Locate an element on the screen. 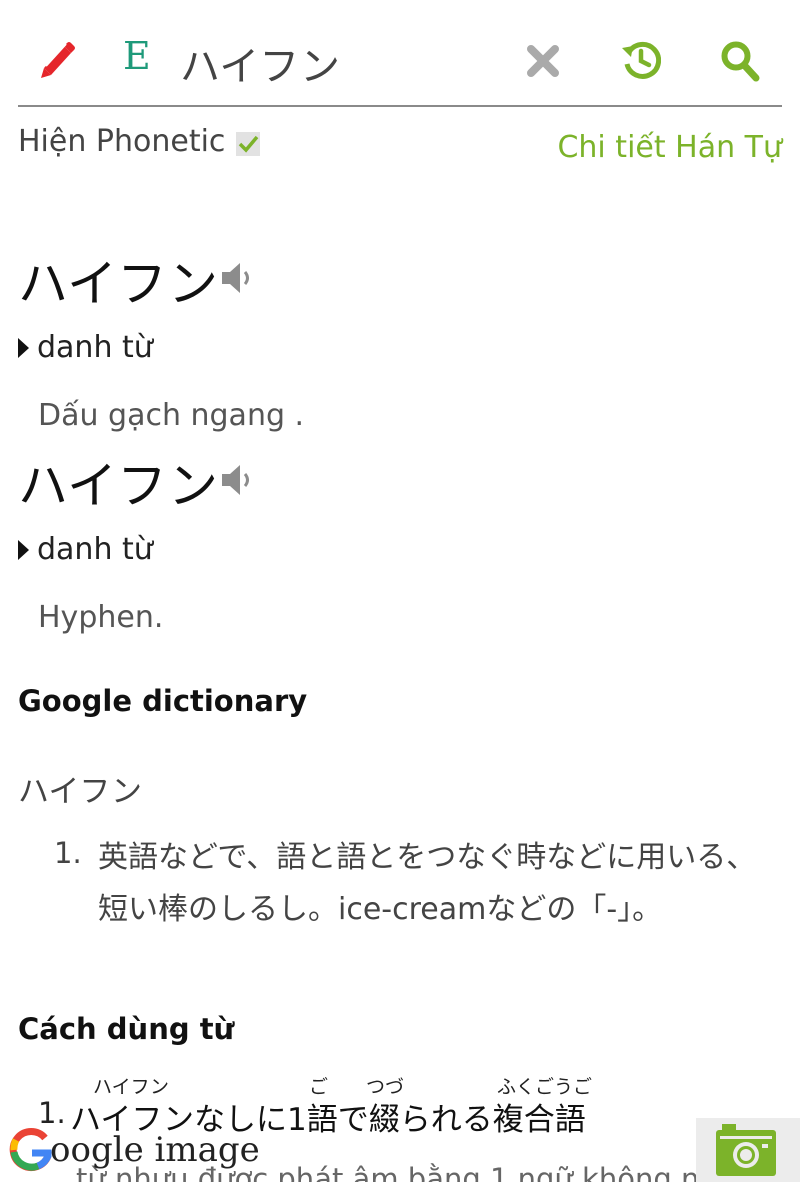  usage-heading: Cách dùng từ is located at coordinates (126, 1029).